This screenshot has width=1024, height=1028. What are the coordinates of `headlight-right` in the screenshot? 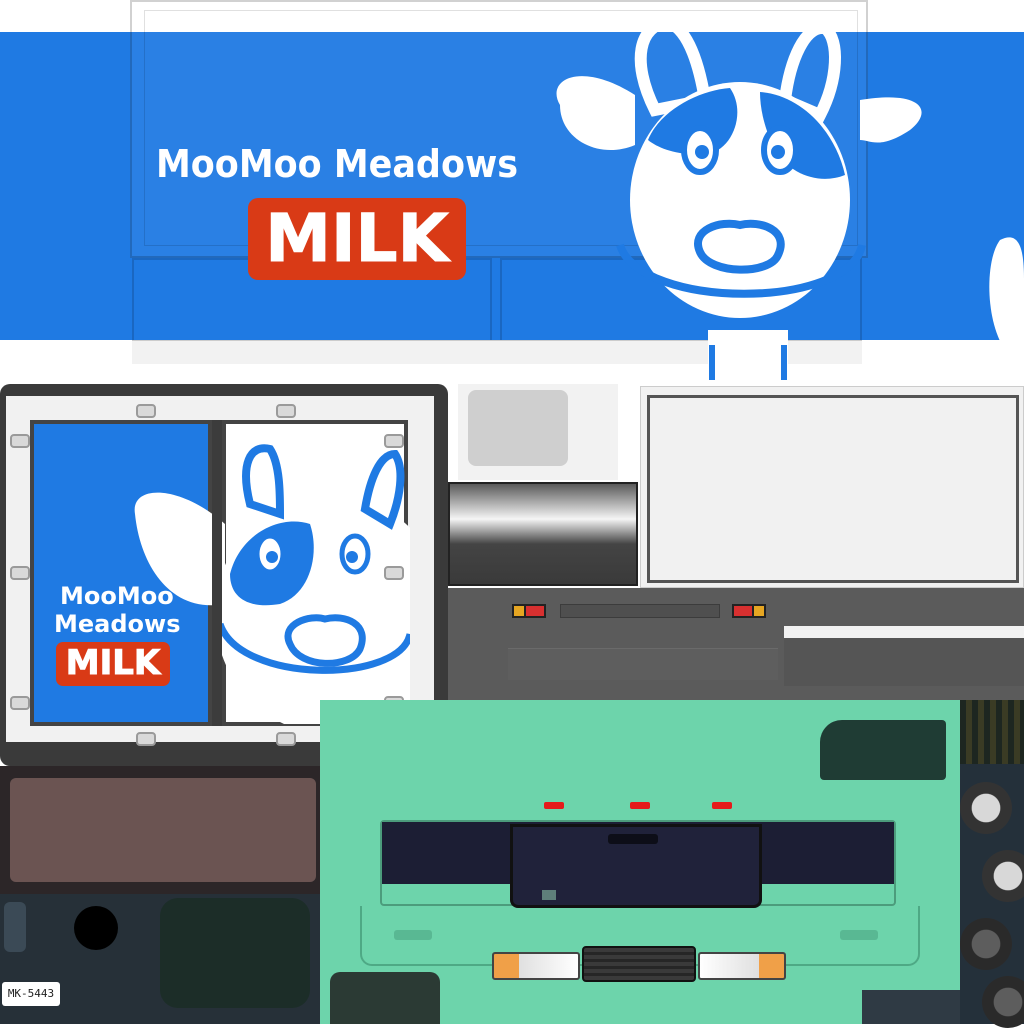 It's located at (742, 966).